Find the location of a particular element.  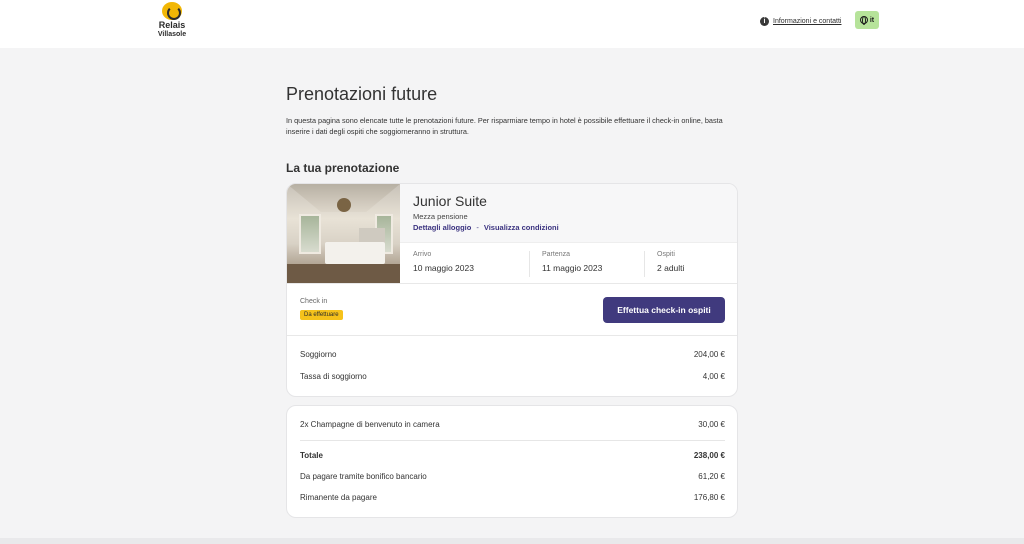

language-button: it is located at coordinates (867, 20).